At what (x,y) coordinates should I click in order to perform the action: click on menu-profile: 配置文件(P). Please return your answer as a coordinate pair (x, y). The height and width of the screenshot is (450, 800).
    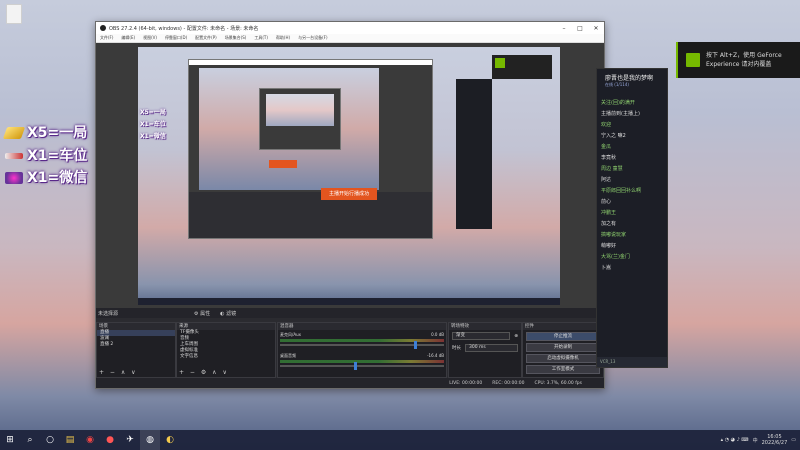
    Looking at the image, I should click on (206, 38).